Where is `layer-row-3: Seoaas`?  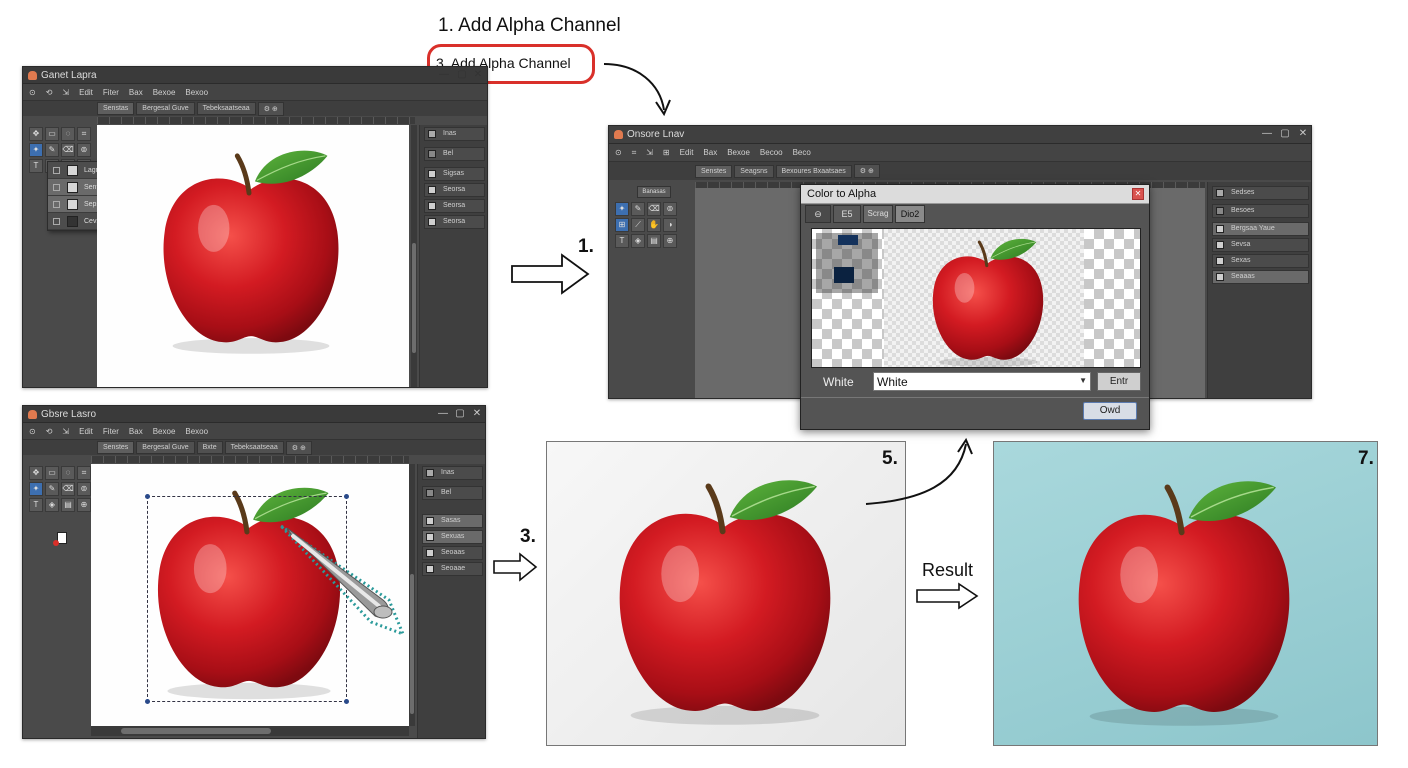
layer-row-3: Seoaas is located at coordinates (452, 553).